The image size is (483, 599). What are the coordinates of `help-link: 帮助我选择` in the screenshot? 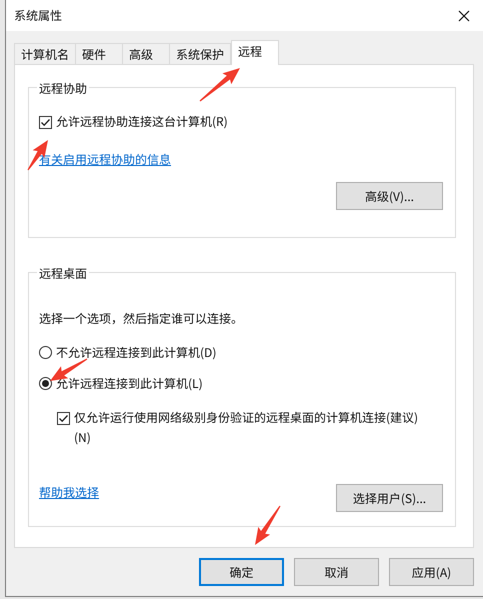 It's located at (69, 492).